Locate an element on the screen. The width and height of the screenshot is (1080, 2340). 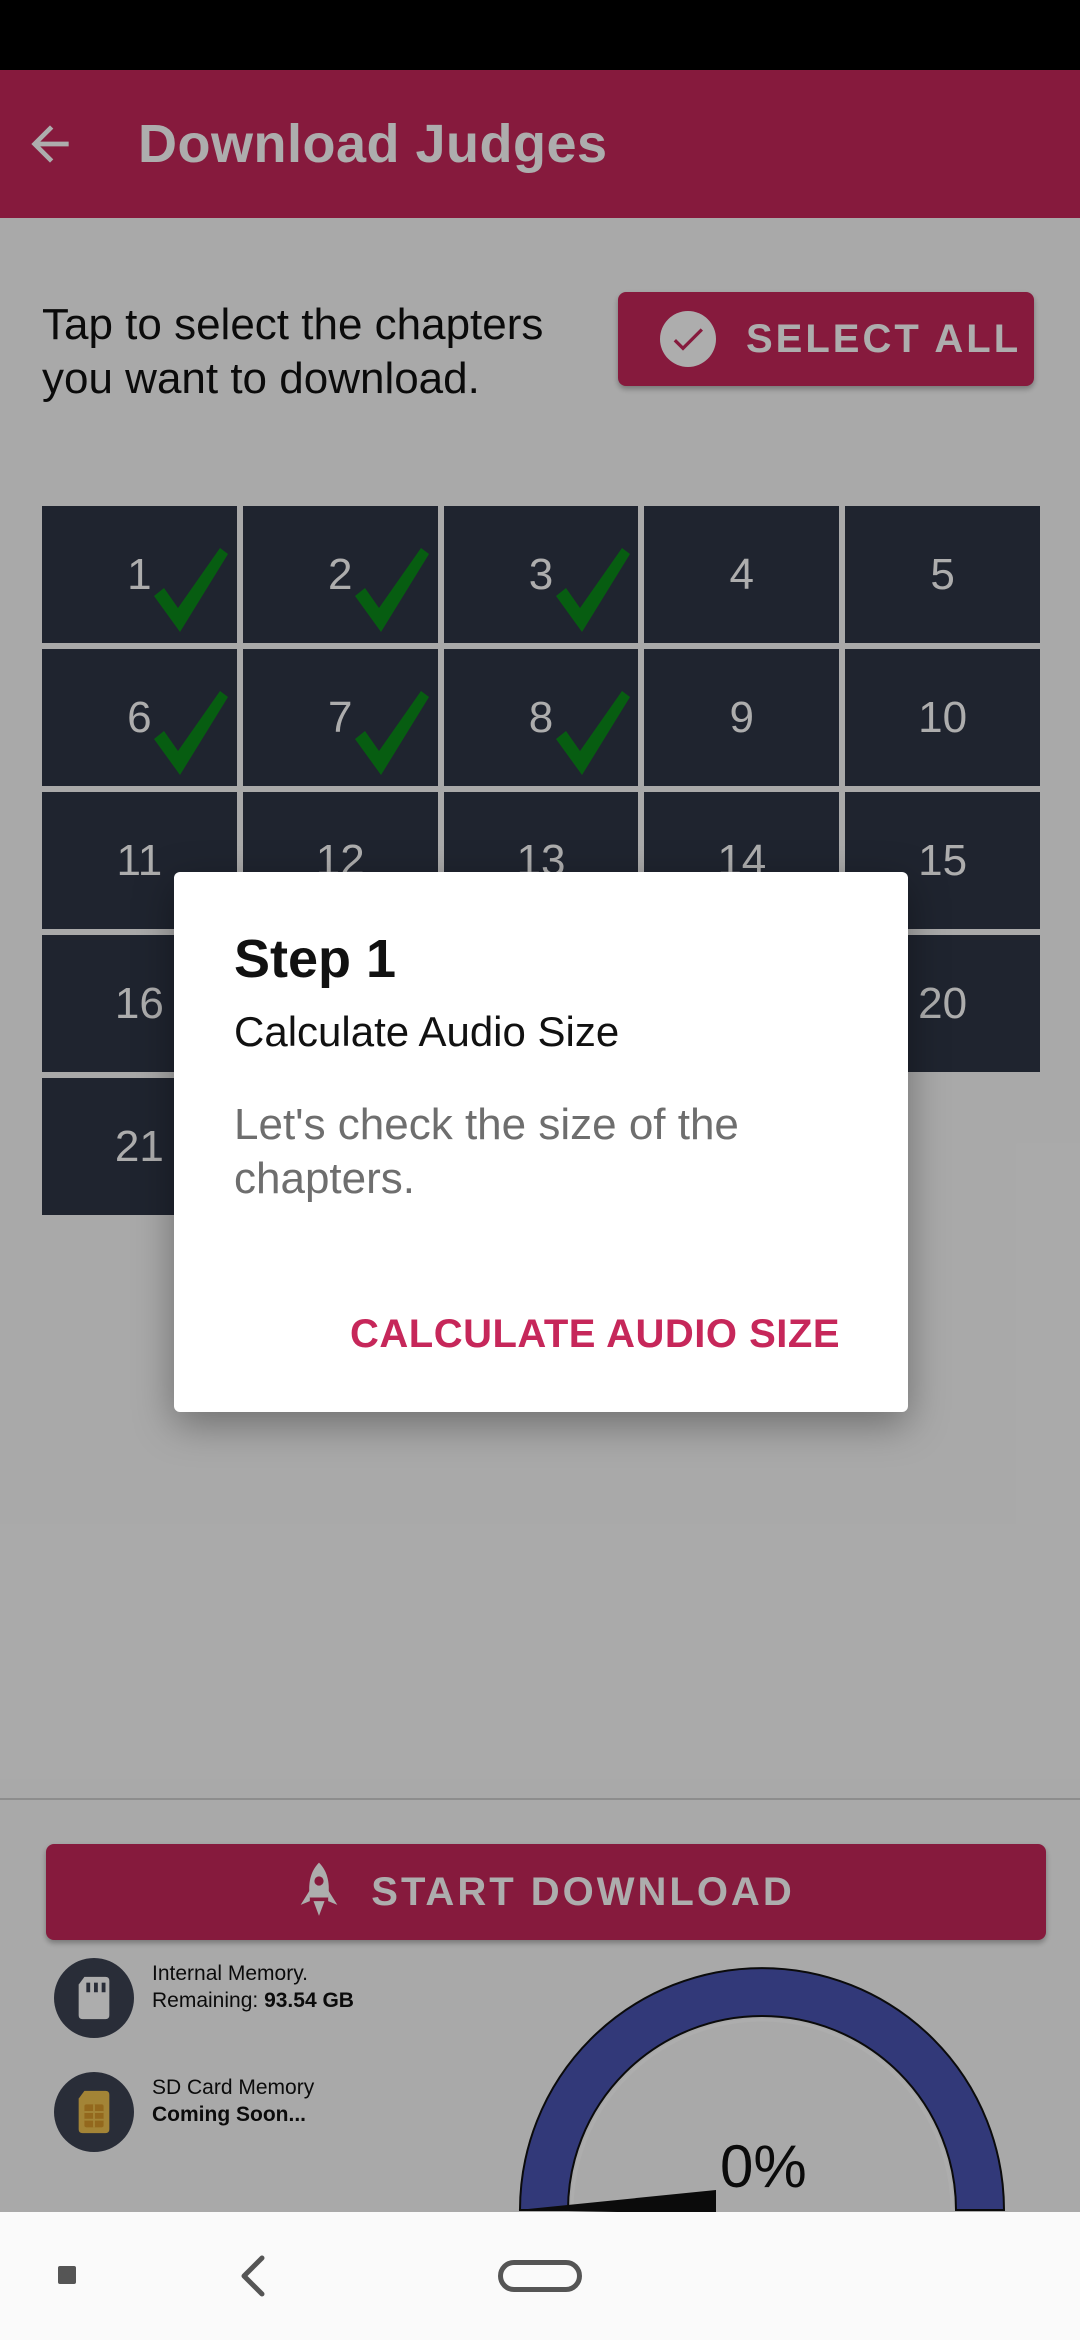
nav-back-icon is located at coordinates (252, 2276).